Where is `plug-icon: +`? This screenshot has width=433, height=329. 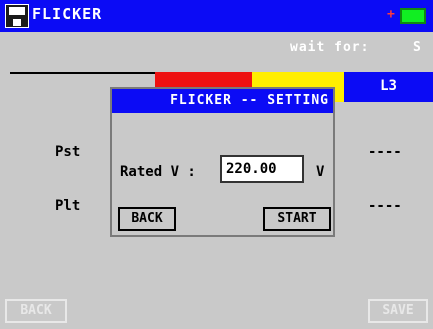
plug-icon: + is located at coordinates (391, 14).